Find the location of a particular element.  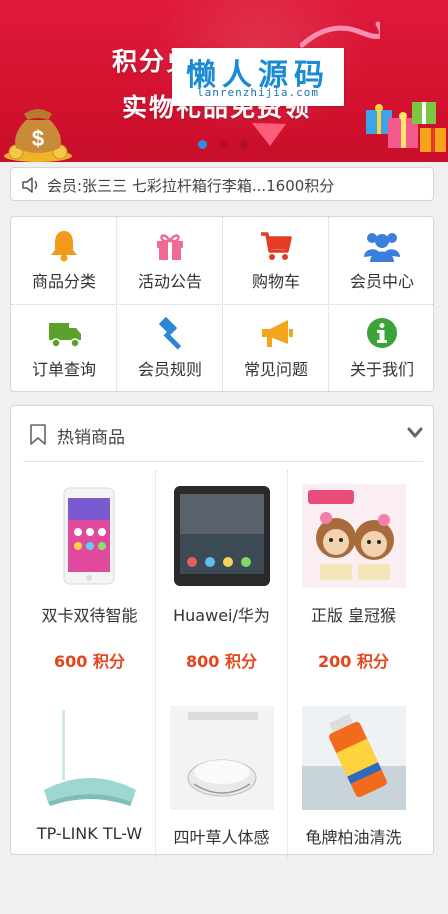

money-bag-icon: $ is located at coordinates (38, 135).